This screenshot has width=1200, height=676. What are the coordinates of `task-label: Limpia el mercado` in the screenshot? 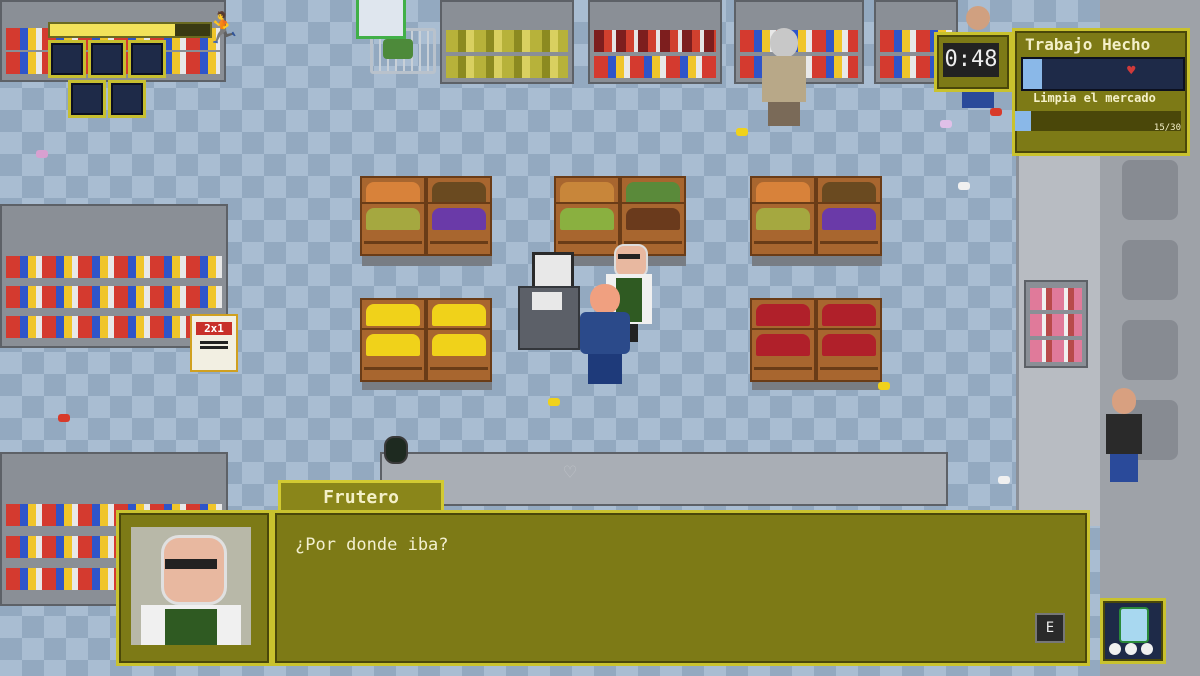 It's located at (1094, 98).